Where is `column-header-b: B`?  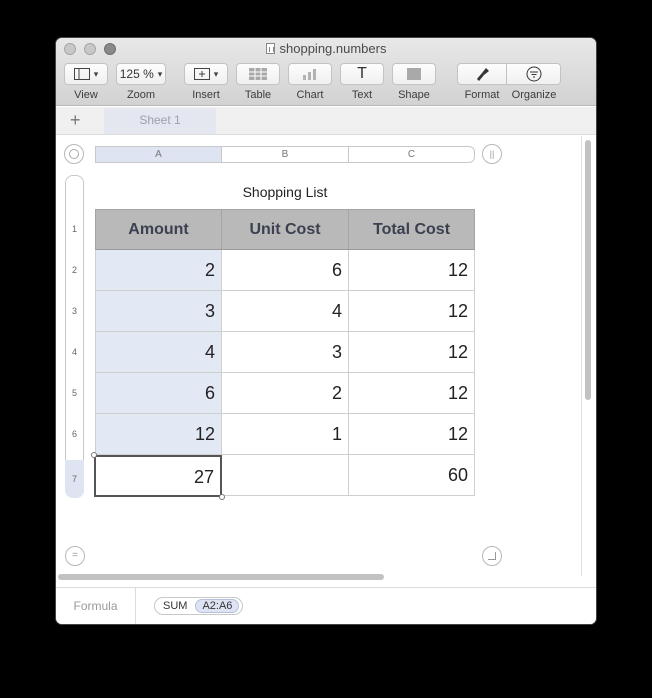 column-header-b: B is located at coordinates (285, 154).